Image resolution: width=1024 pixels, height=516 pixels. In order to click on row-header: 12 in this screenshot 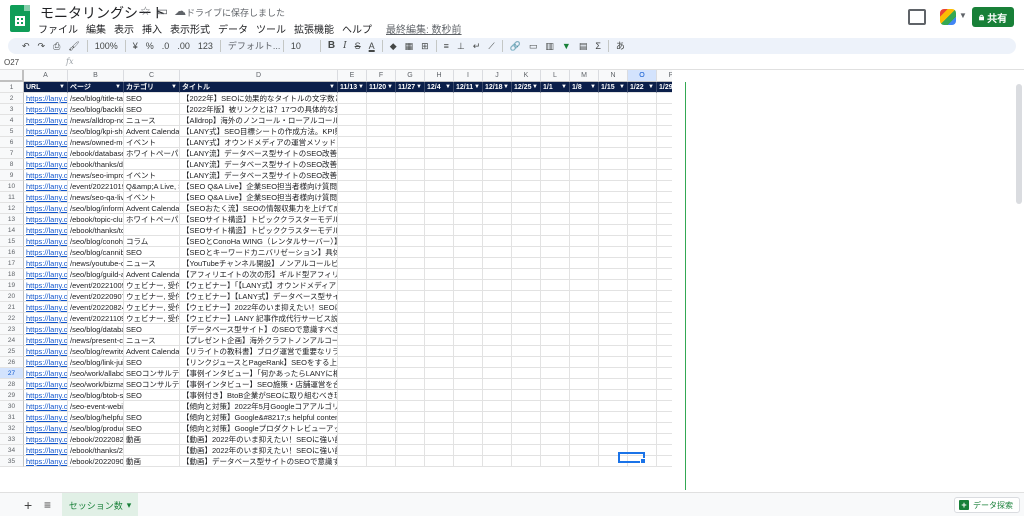, I will do `click(12, 208)`.